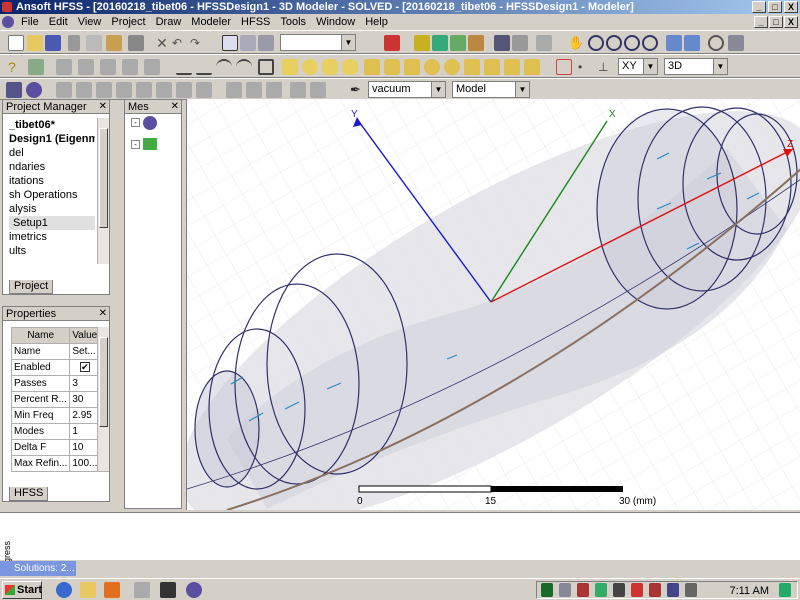 The width and height of the screenshot is (800, 600). What do you see at coordinates (52, 209) in the screenshot?
I see `tree-item-analysis: alysis` at bounding box center [52, 209].